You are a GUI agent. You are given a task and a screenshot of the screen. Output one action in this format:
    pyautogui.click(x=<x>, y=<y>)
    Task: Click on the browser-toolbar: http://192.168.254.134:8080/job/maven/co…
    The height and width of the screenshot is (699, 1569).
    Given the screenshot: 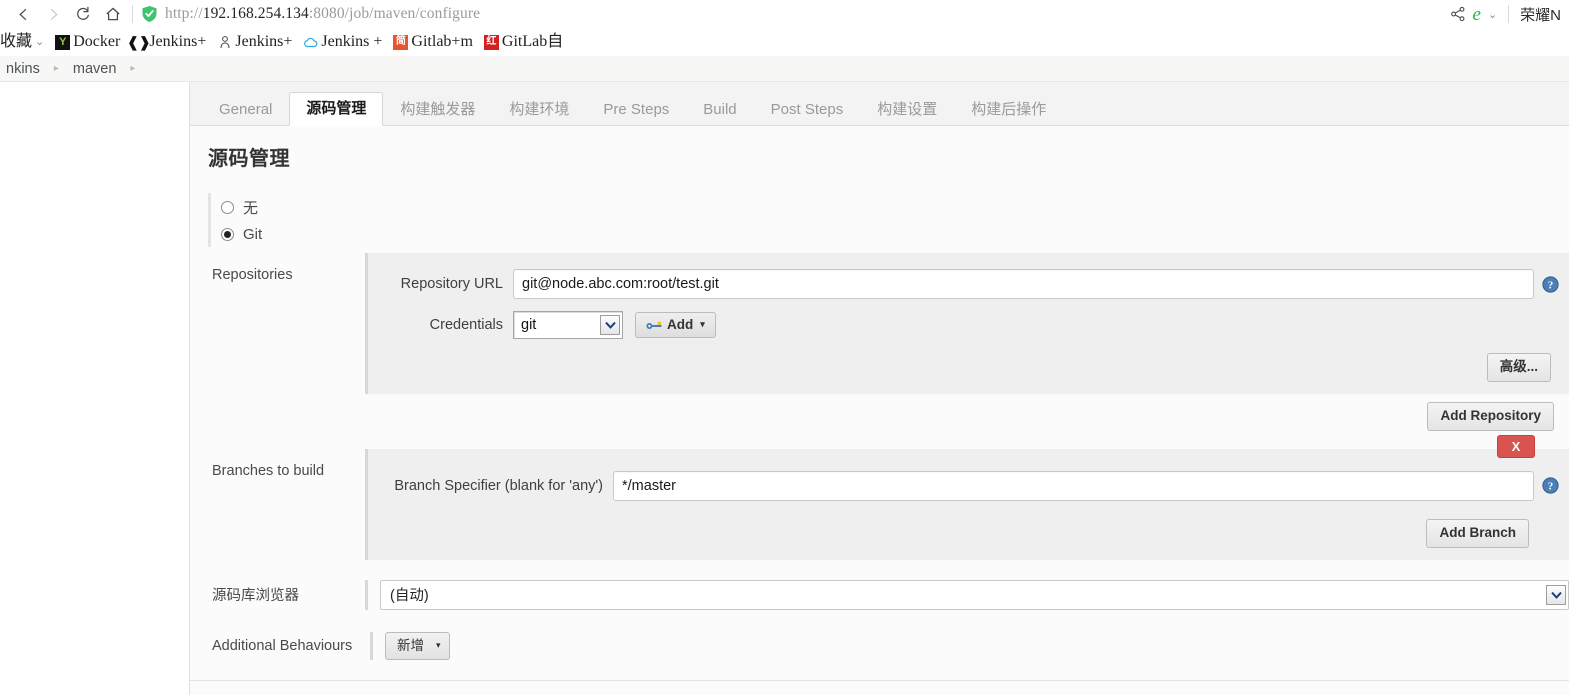 What is the action you would take?
    pyautogui.click(x=784, y=14)
    